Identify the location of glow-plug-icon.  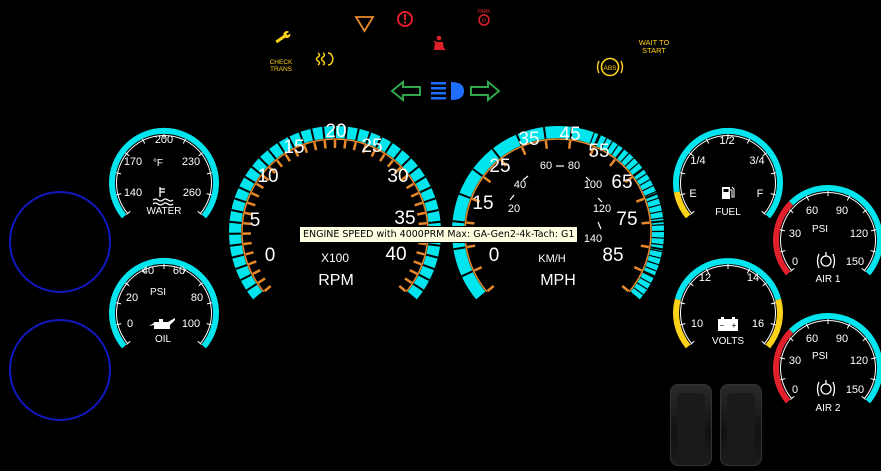
(324, 59).